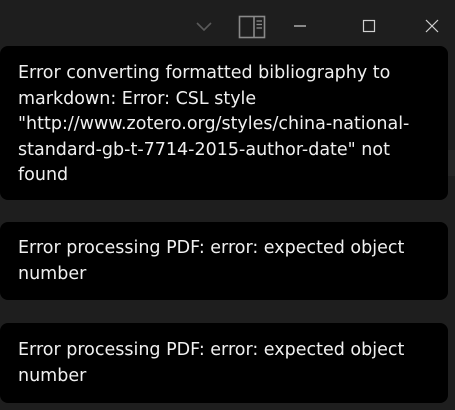 This screenshot has width=455, height=410. Describe the element at coordinates (204, 26) in the screenshot. I see `chevron-down-icon` at that location.